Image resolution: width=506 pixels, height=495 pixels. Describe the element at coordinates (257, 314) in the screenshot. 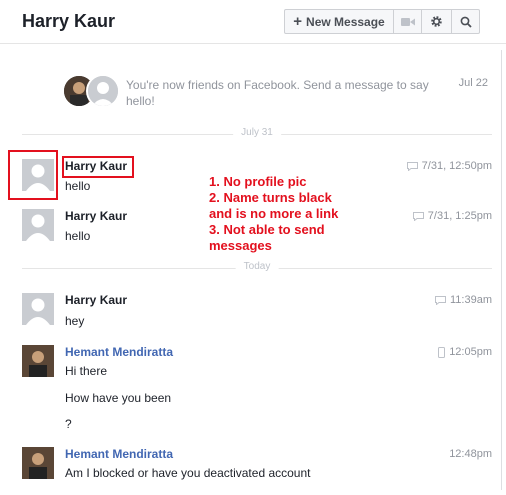

I see `message-group: Harry Kaur hey 11:39am` at that location.